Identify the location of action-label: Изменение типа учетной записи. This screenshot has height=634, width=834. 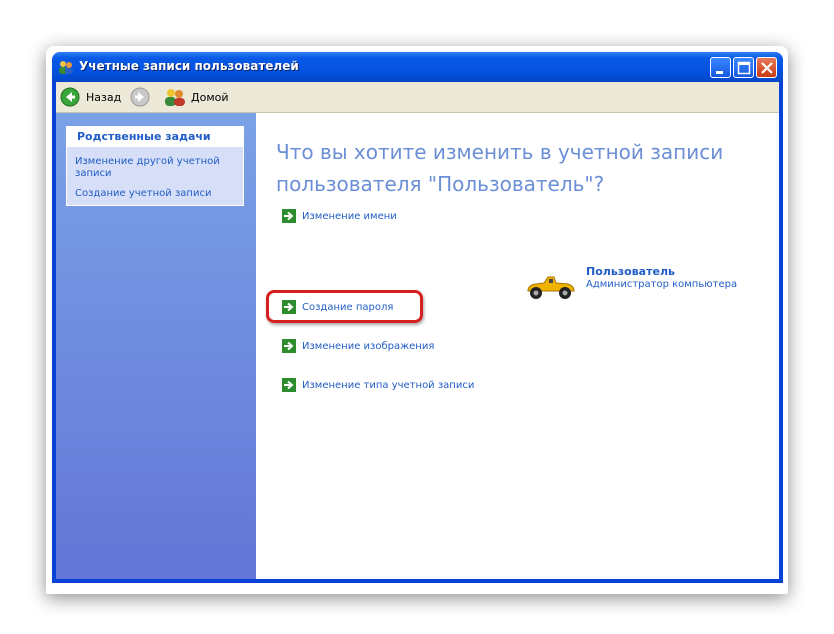
(388, 385).